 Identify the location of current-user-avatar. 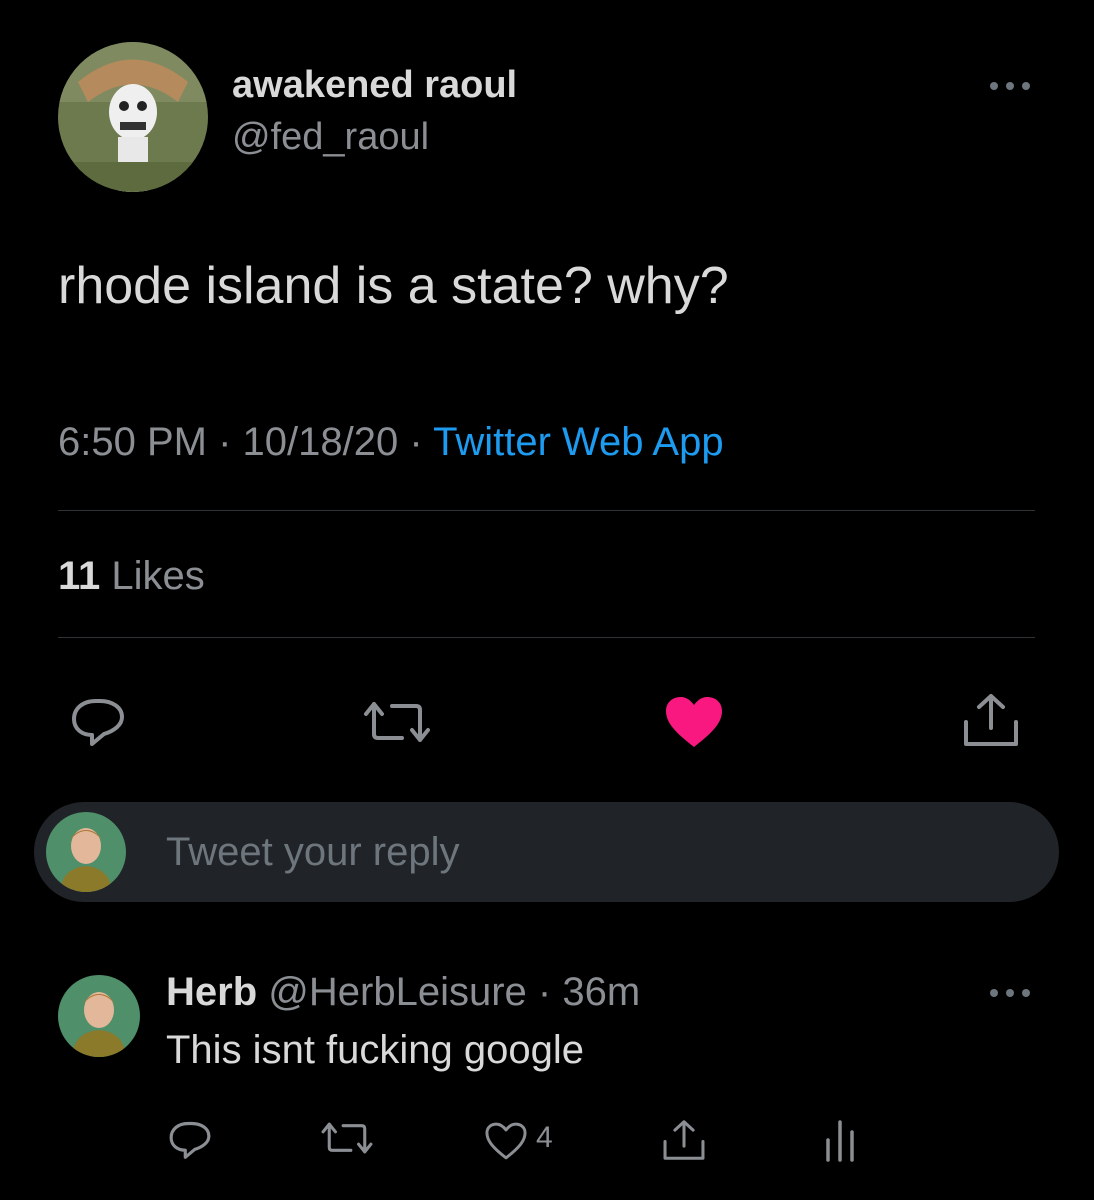
(86, 852).